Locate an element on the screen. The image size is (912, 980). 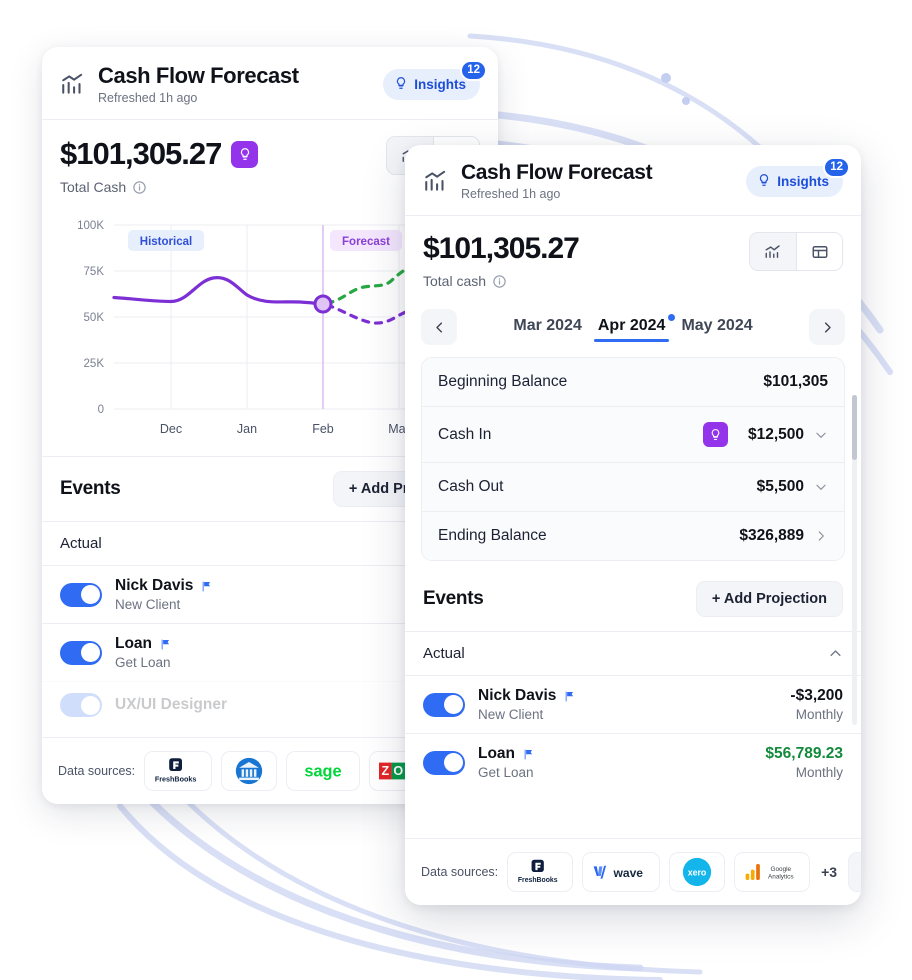
event-name-line: Nick Davis is located at coordinates (164, 586).